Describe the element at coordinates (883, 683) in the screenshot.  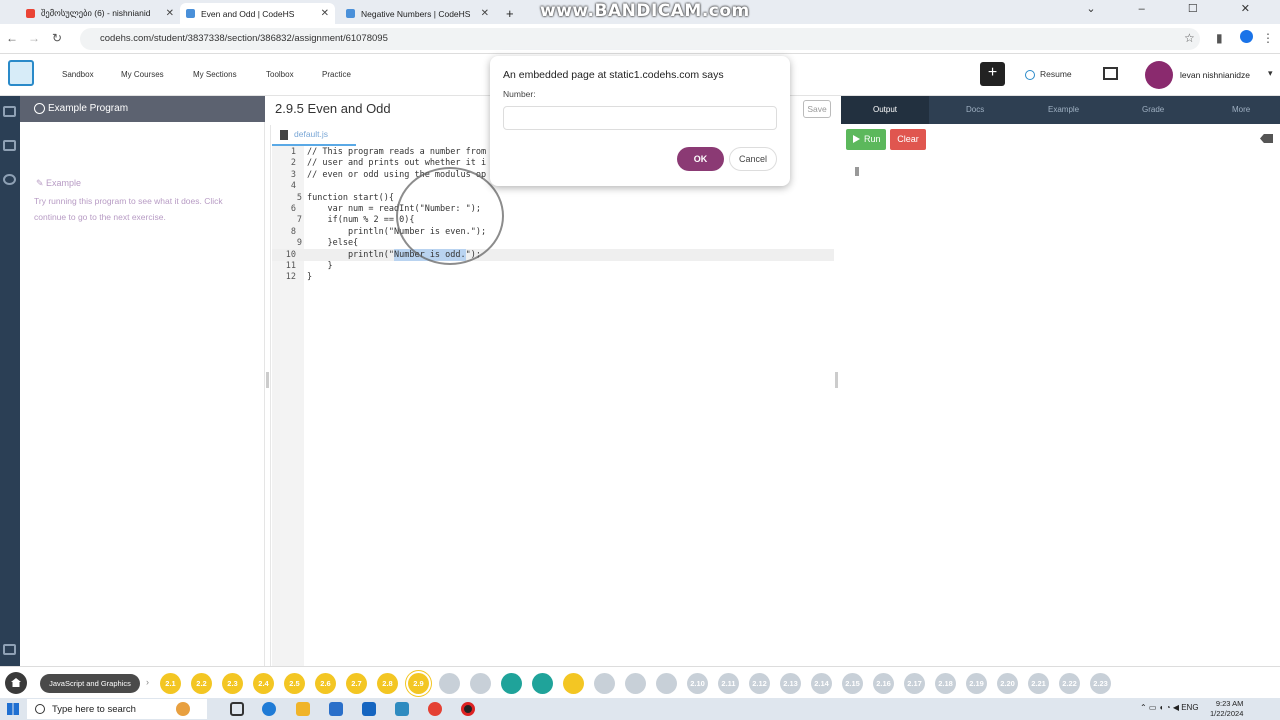
I see `lesson-bubble: 2.16` at that location.